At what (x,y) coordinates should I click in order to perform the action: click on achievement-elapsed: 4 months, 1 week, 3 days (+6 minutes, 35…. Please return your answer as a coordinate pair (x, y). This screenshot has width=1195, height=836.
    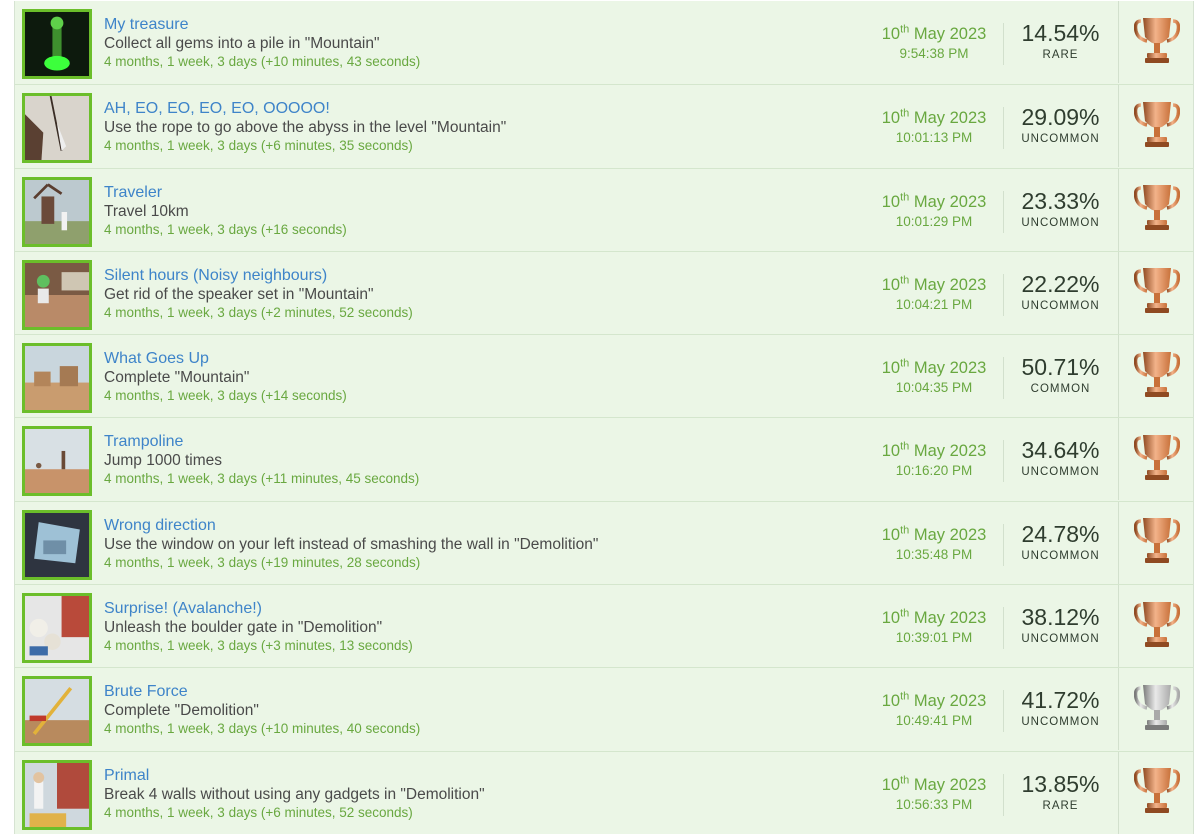
    Looking at the image, I should click on (258, 146).